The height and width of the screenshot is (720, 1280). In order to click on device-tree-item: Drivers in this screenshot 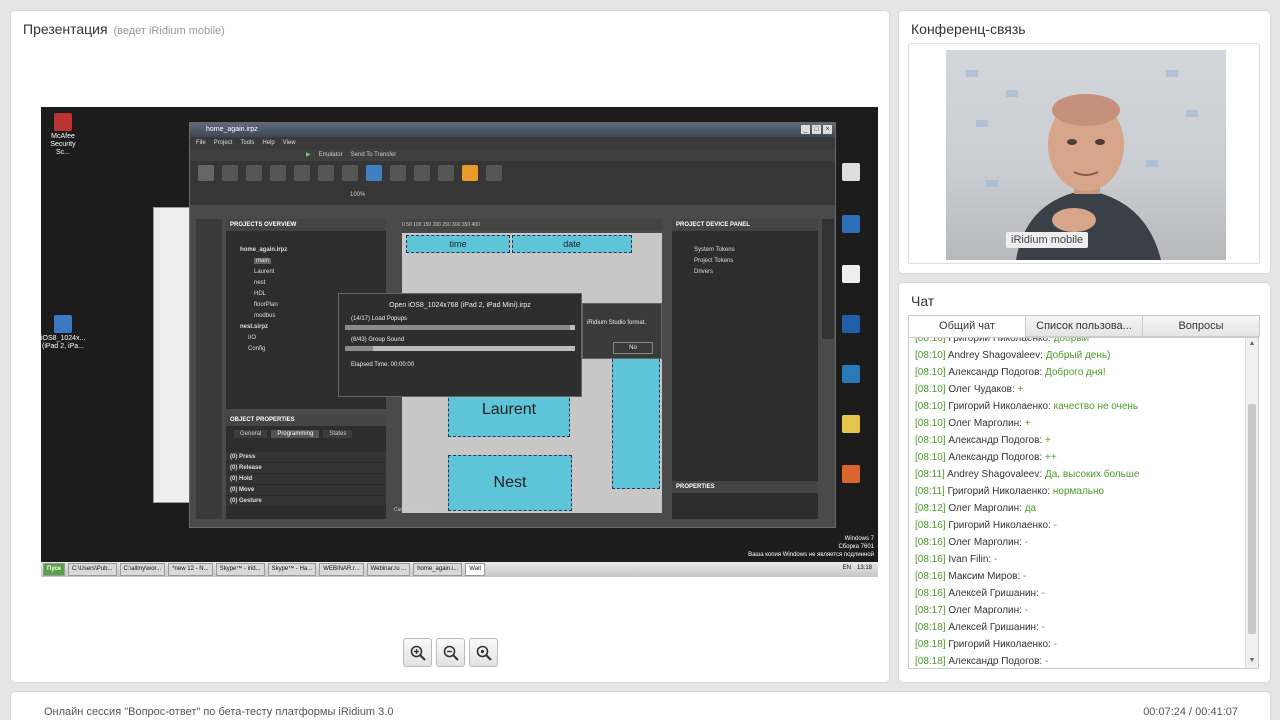, I will do `click(745, 272)`.